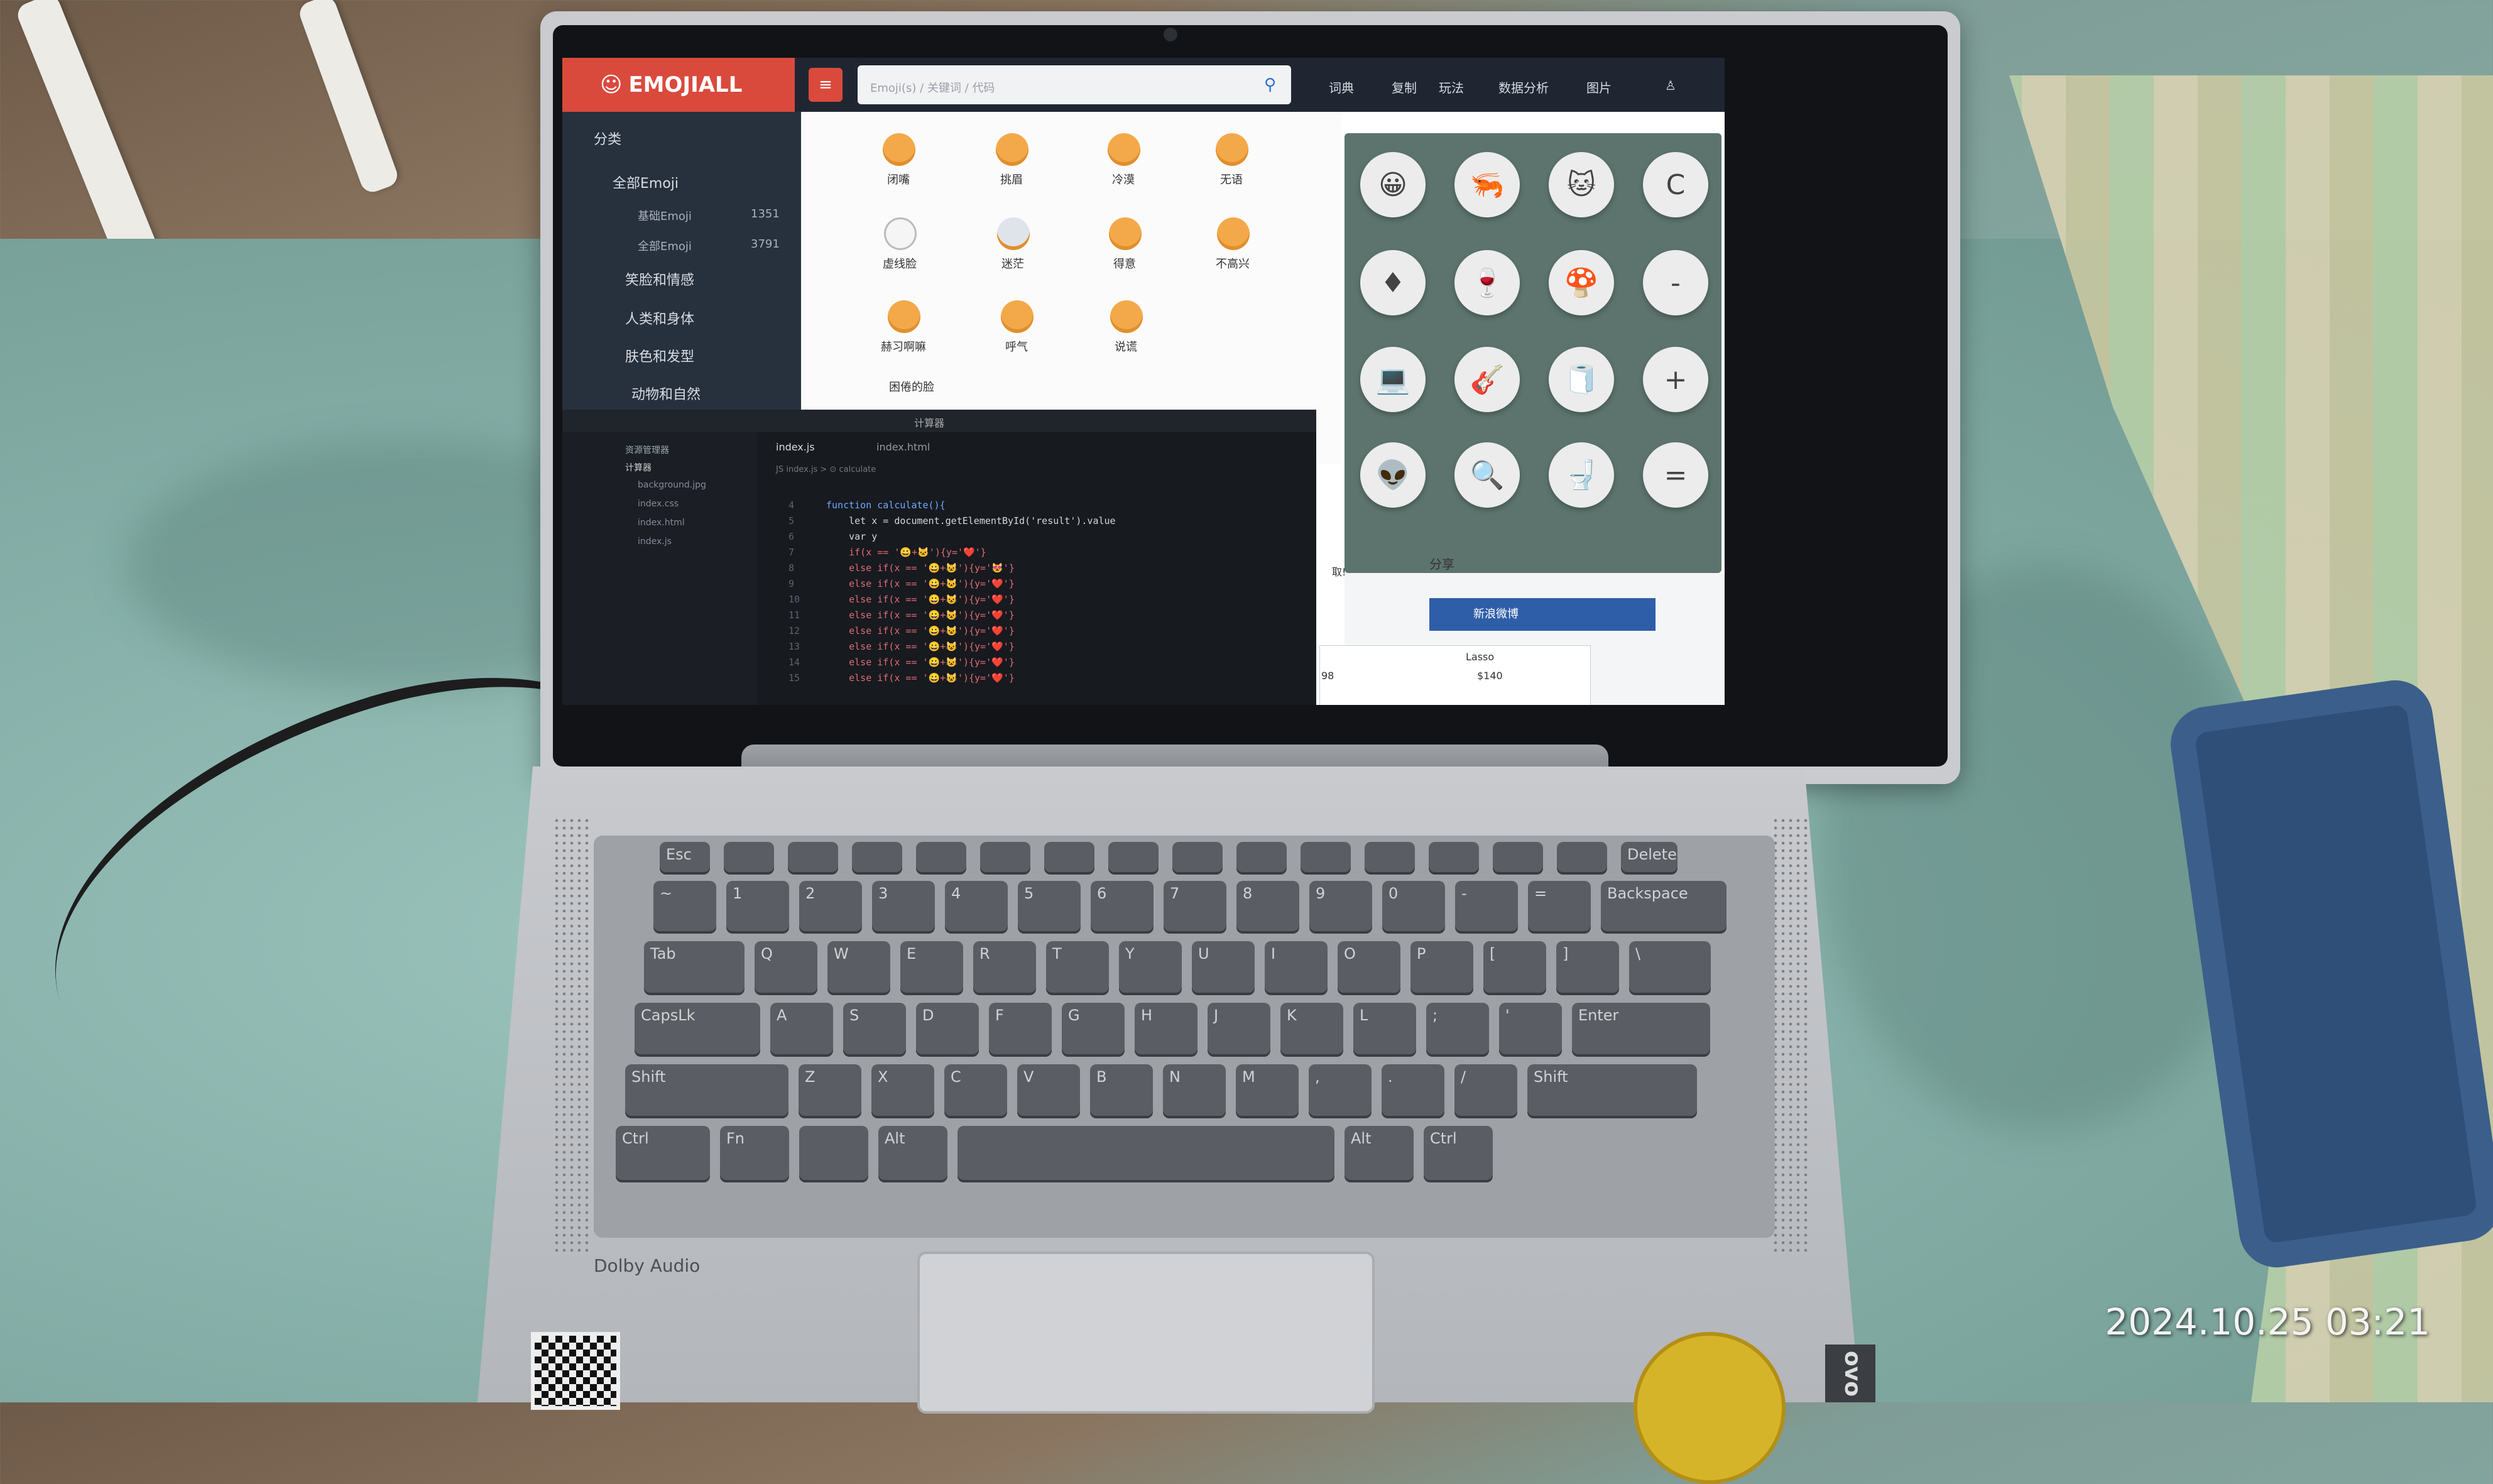 Image resolution: width=2493 pixels, height=1484 pixels. Describe the element at coordinates (1094, 1030) in the screenshot. I see `keyboard-key: G` at that location.